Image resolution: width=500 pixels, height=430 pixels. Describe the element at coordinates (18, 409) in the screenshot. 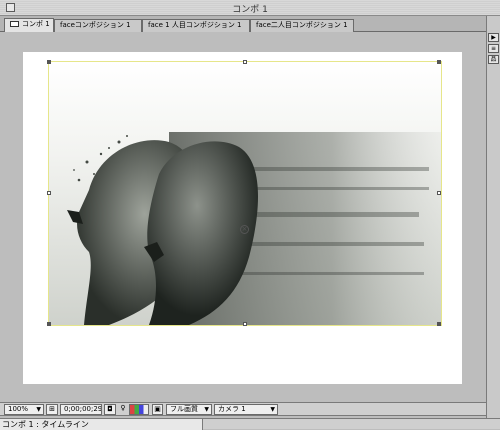

I see `zoom-value: 100%` at that location.